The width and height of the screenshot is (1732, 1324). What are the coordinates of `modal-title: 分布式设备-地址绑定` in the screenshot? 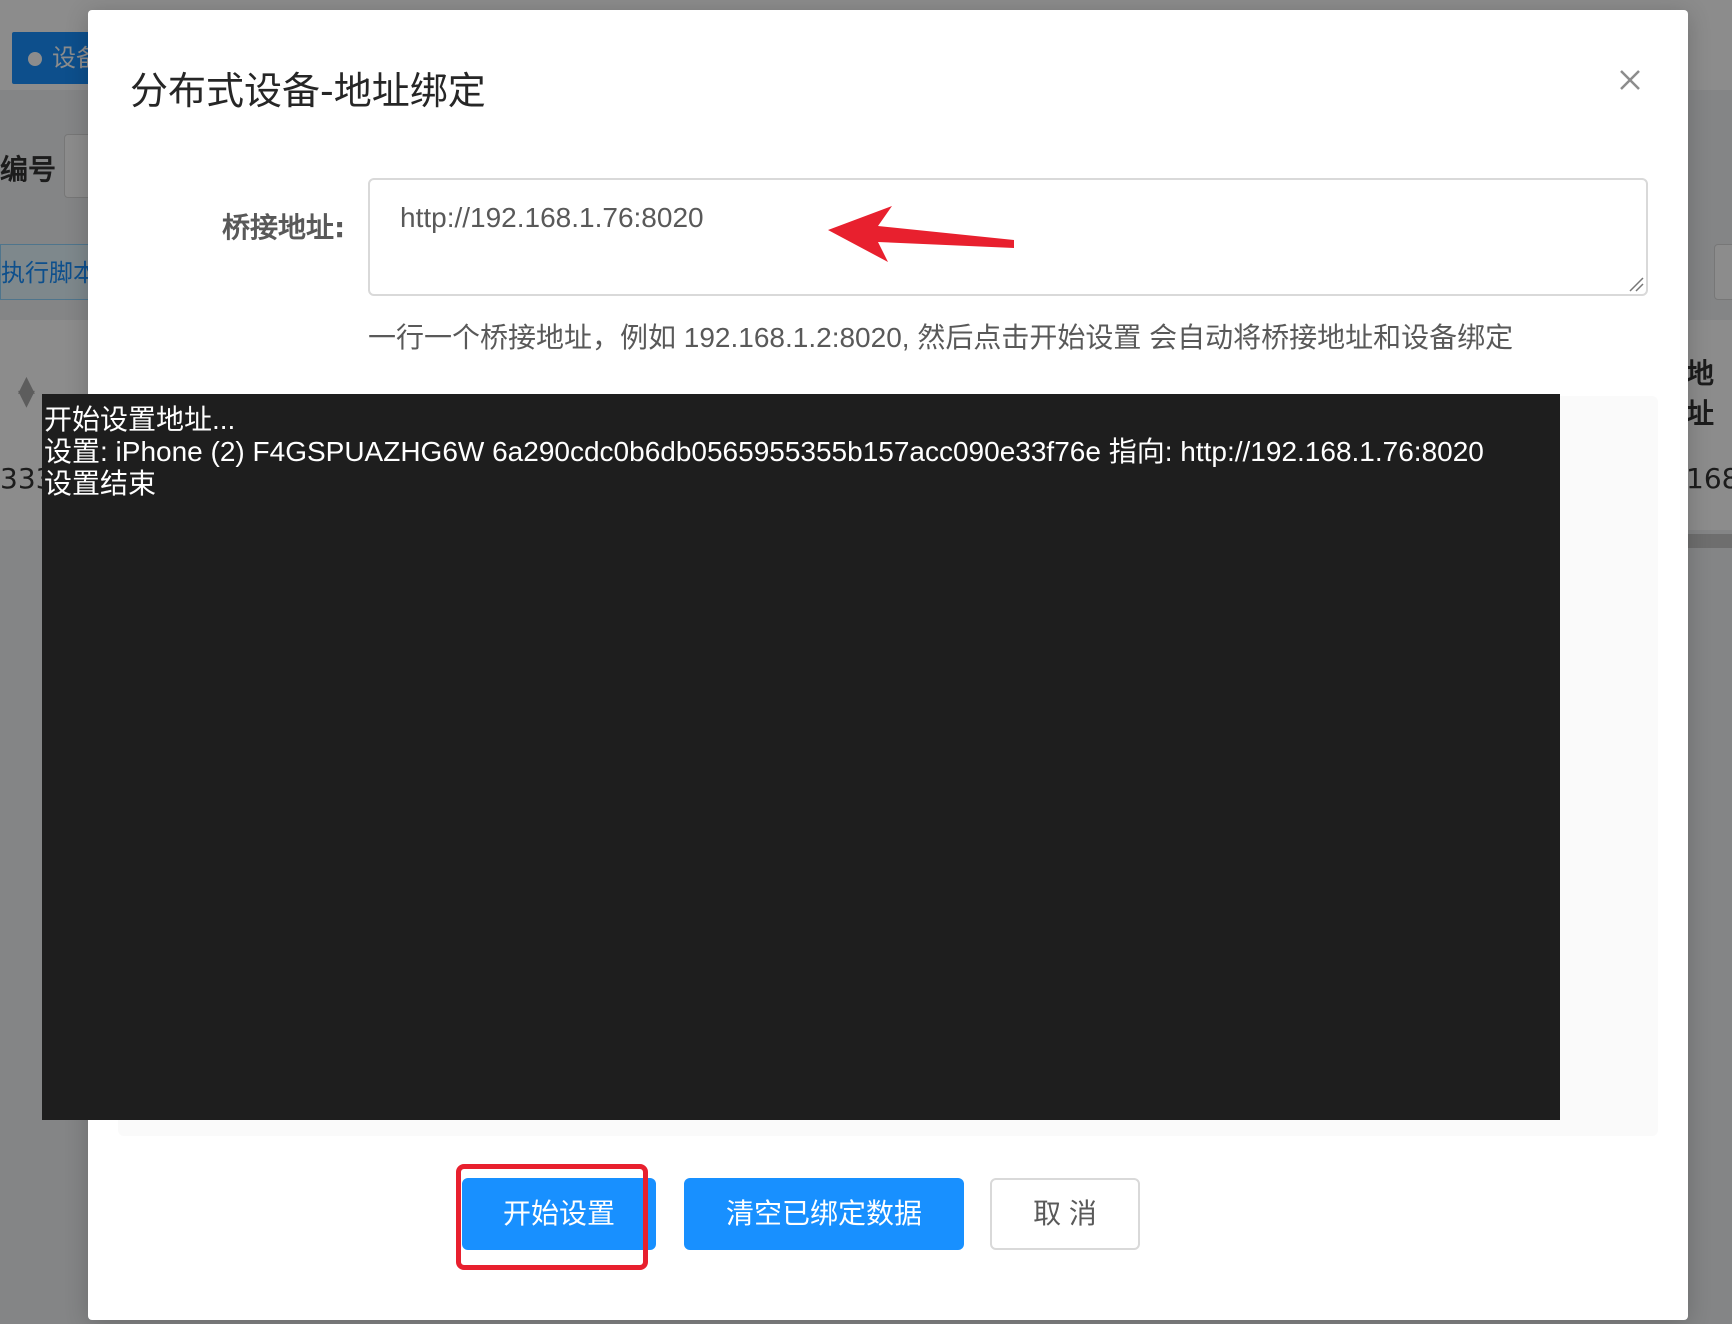 It's located at (308, 91).